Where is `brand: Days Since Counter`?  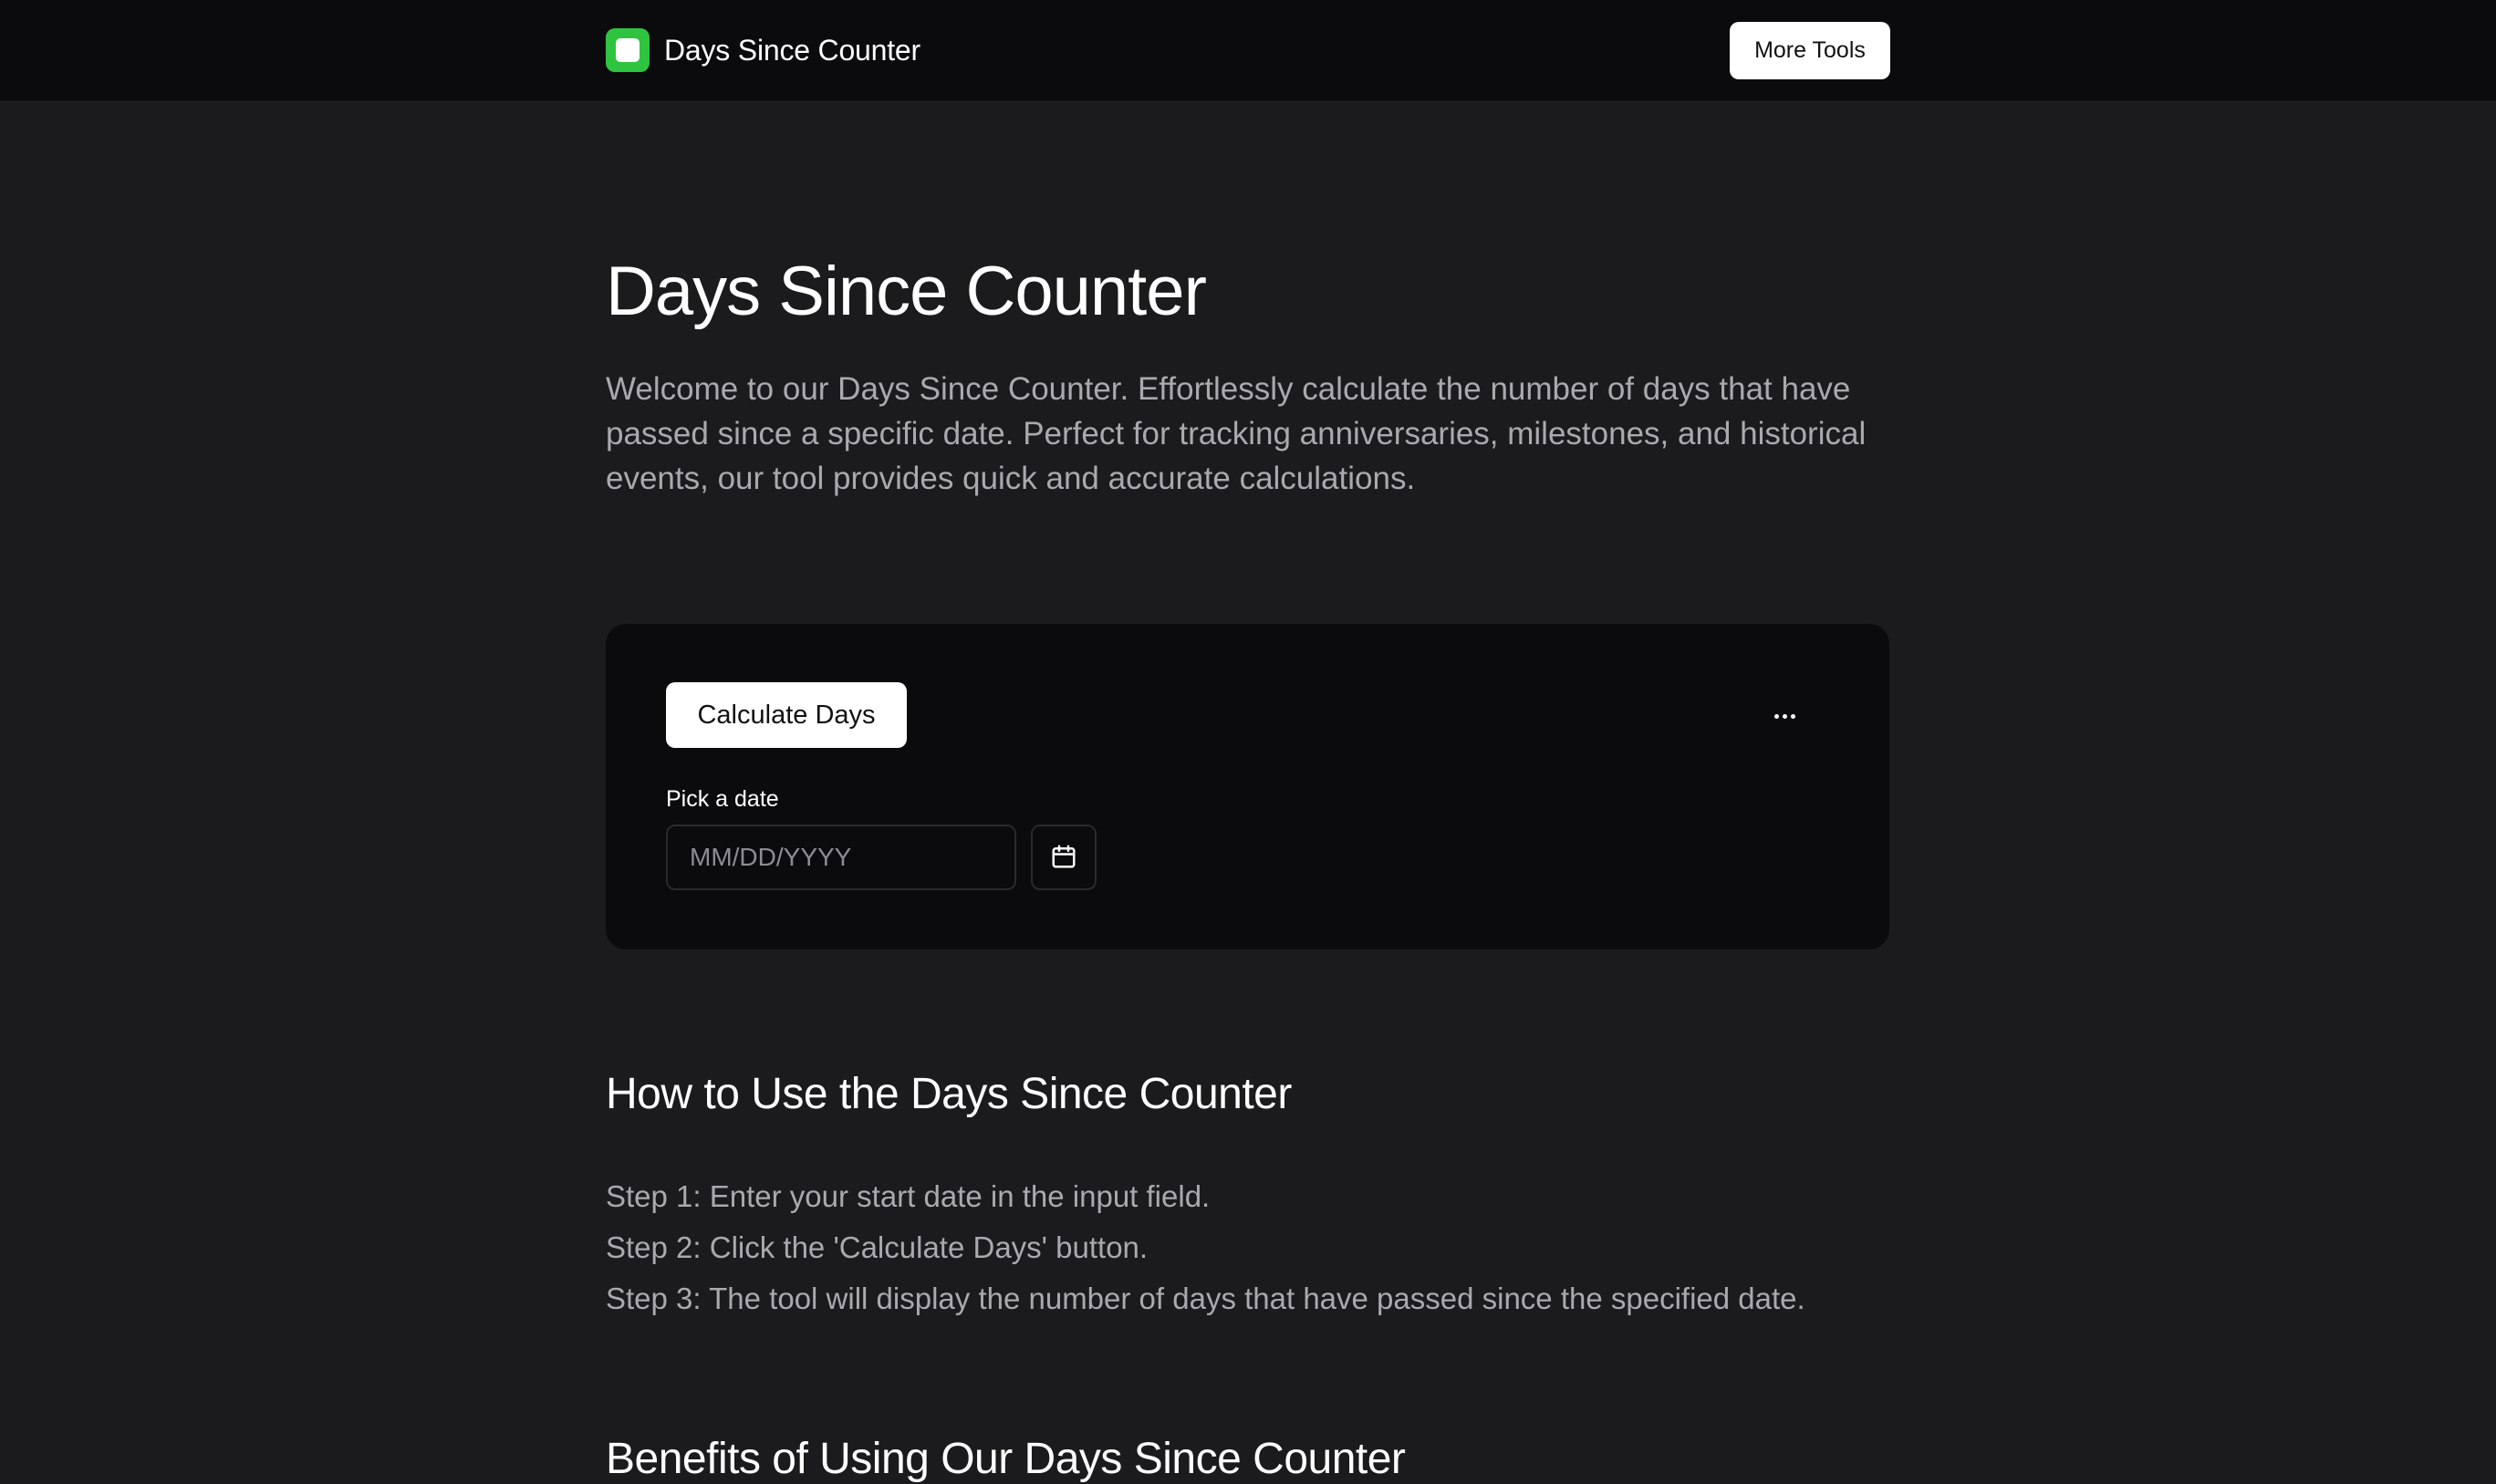
brand: Days Since Counter is located at coordinates (763, 50).